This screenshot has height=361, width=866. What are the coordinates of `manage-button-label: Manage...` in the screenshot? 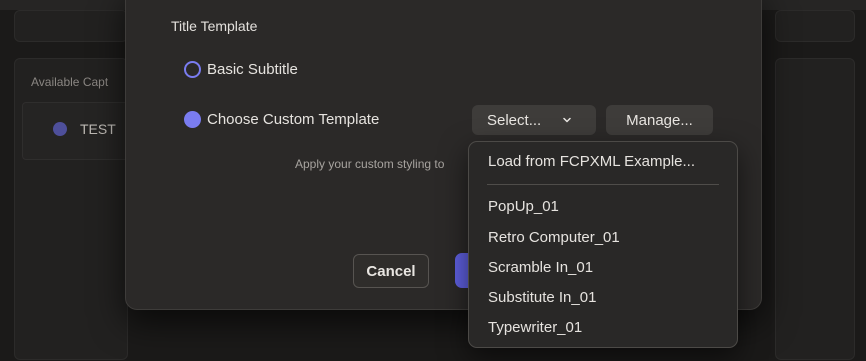 It's located at (659, 120).